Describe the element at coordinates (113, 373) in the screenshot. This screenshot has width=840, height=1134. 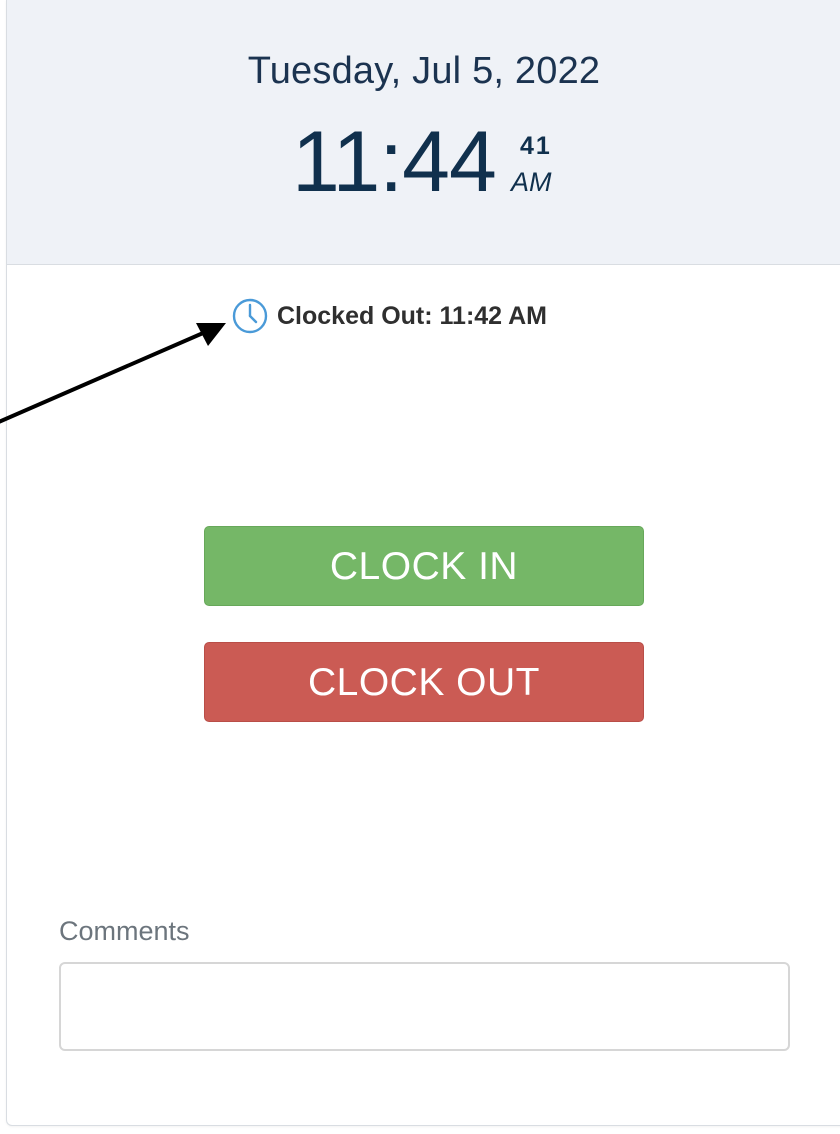
I see `arrow-icon` at that location.